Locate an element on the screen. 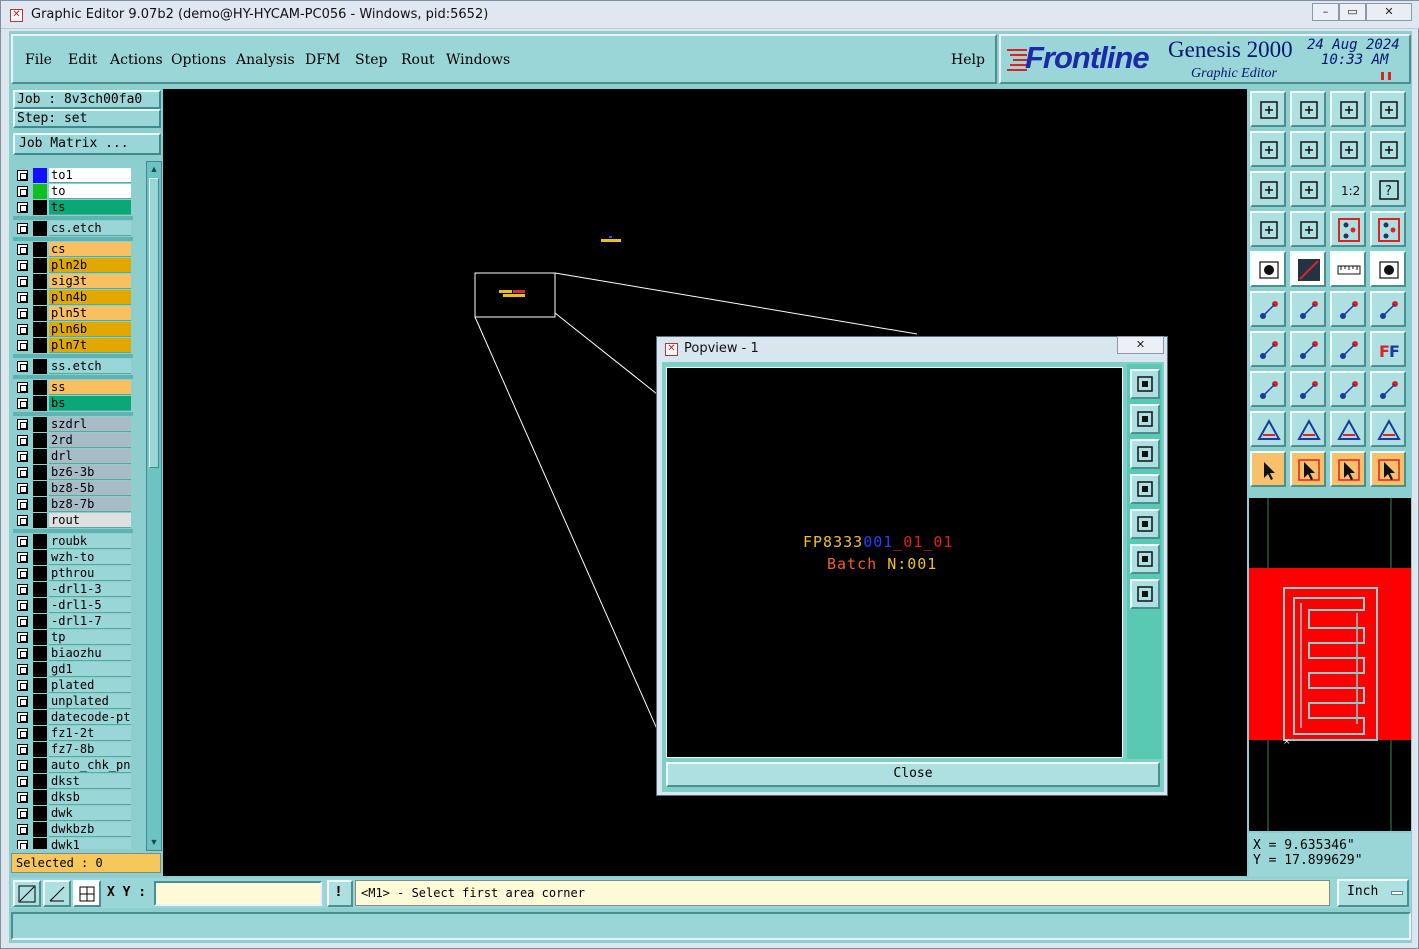  layer-name: dwk is located at coordinates (90, 813).